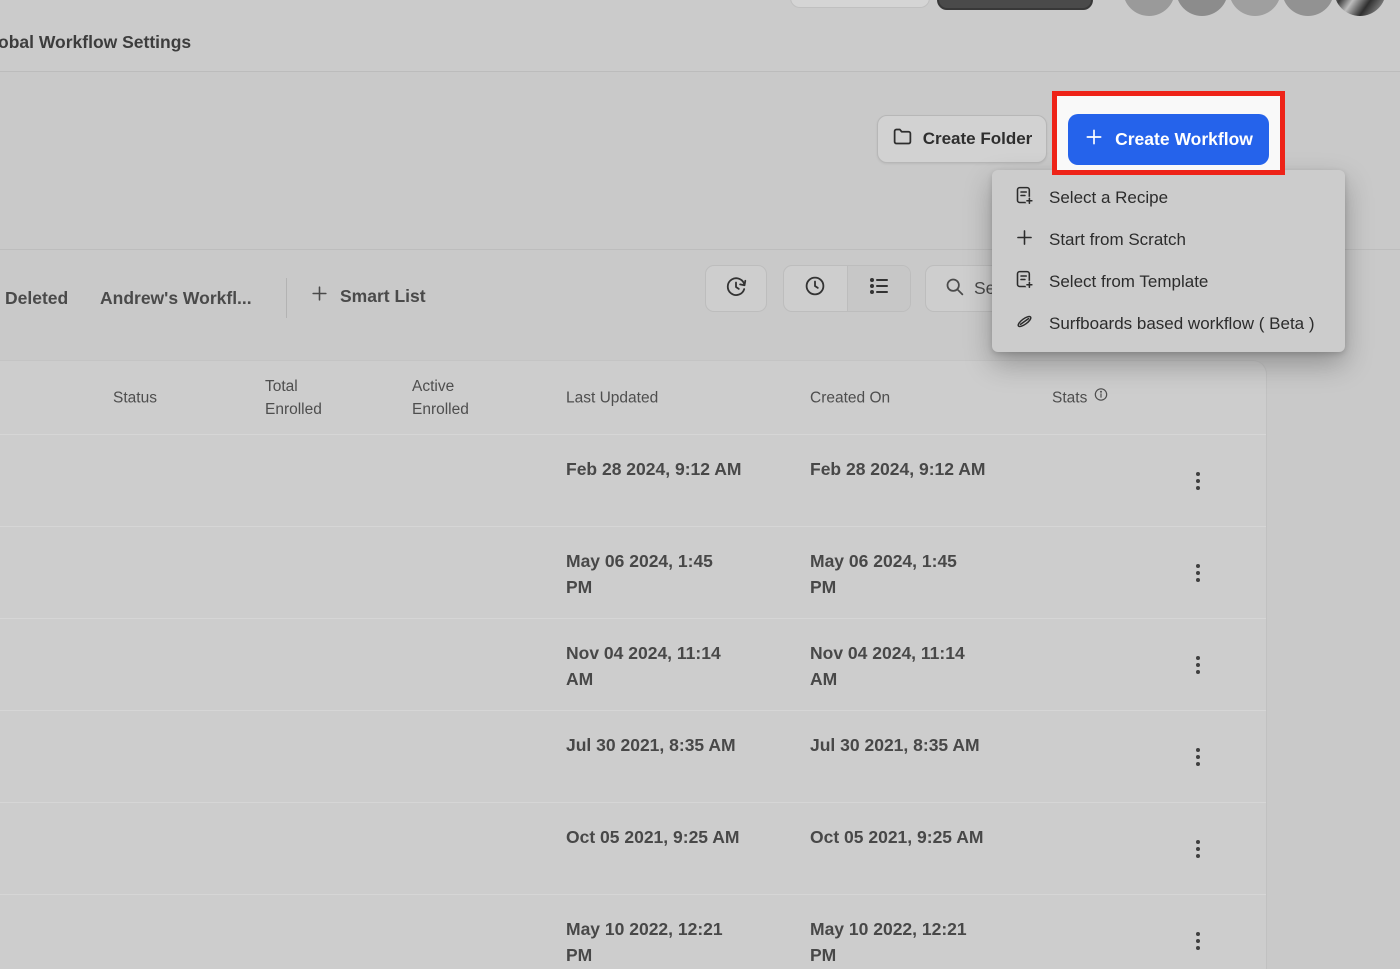 This screenshot has width=1400, height=969. I want to click on column-header-stats: Stats, so click(1080, 397).